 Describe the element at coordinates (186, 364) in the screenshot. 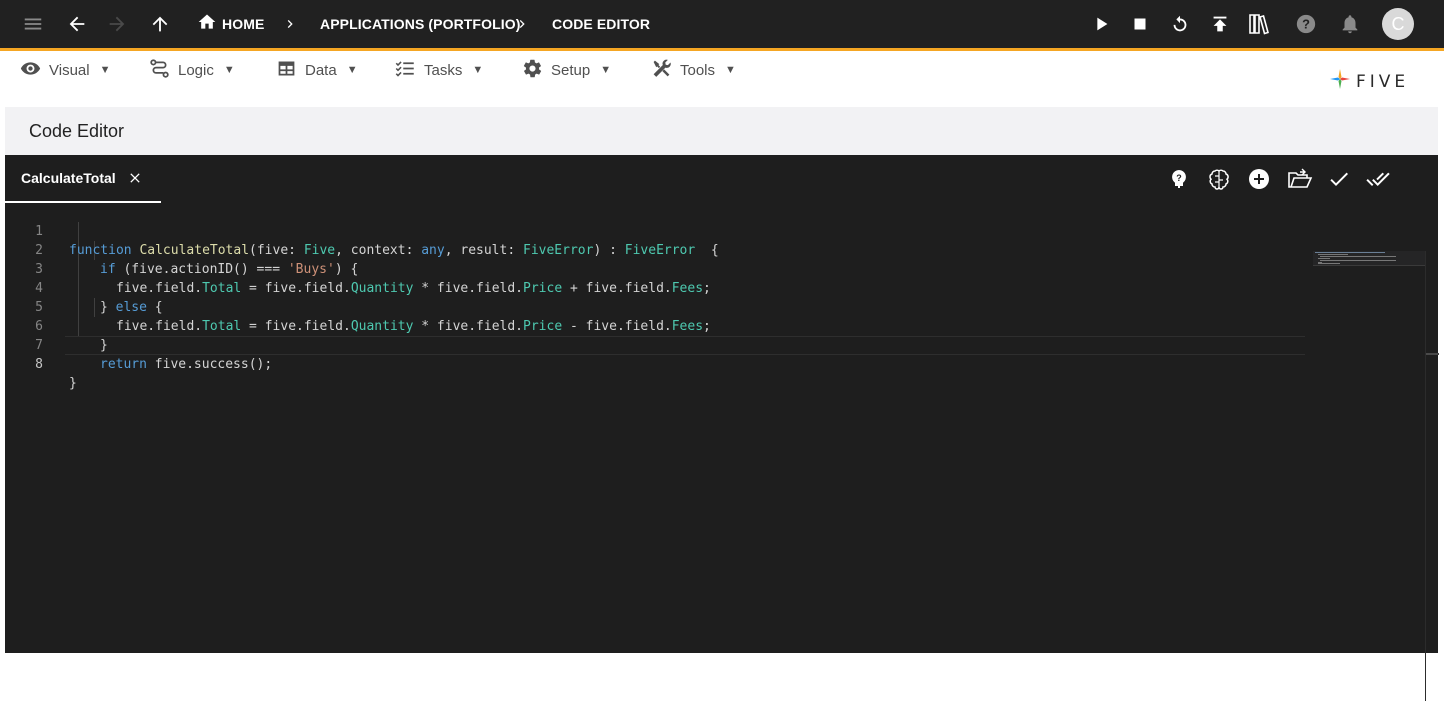

I see `line-content: return five.success();` at that location.